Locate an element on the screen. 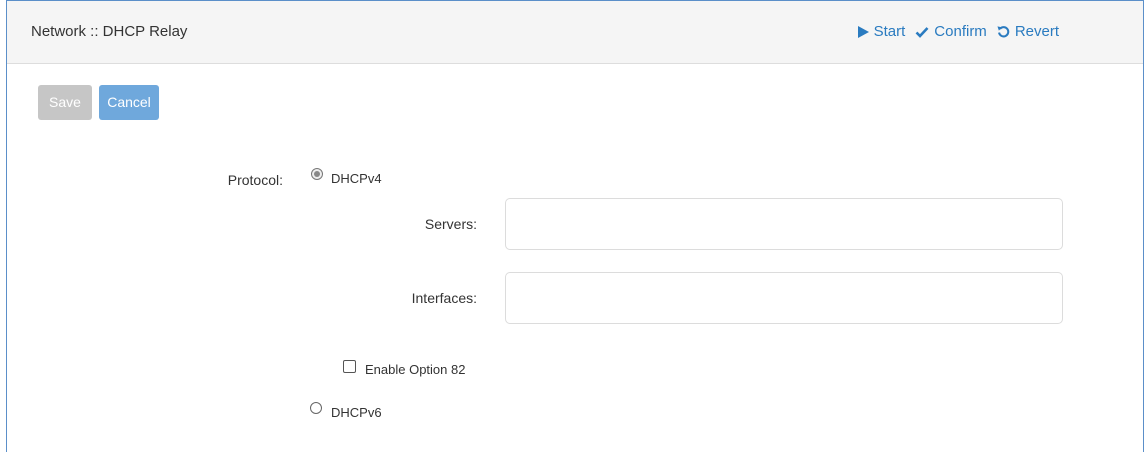 The height and width of the screenshot is (452, 1148). play-icon is located at coordinates (863, 31).